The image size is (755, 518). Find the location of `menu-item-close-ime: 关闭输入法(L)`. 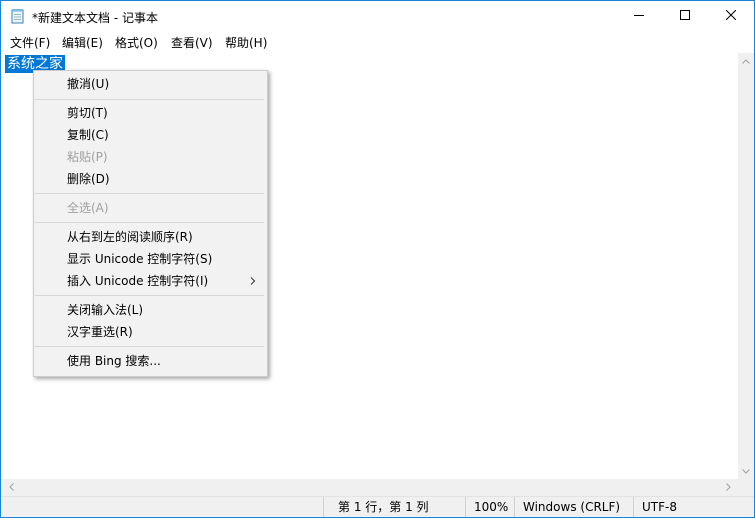

menu-item-close-ime: 关闭输入法(L) is located at coordinates (105, 310).